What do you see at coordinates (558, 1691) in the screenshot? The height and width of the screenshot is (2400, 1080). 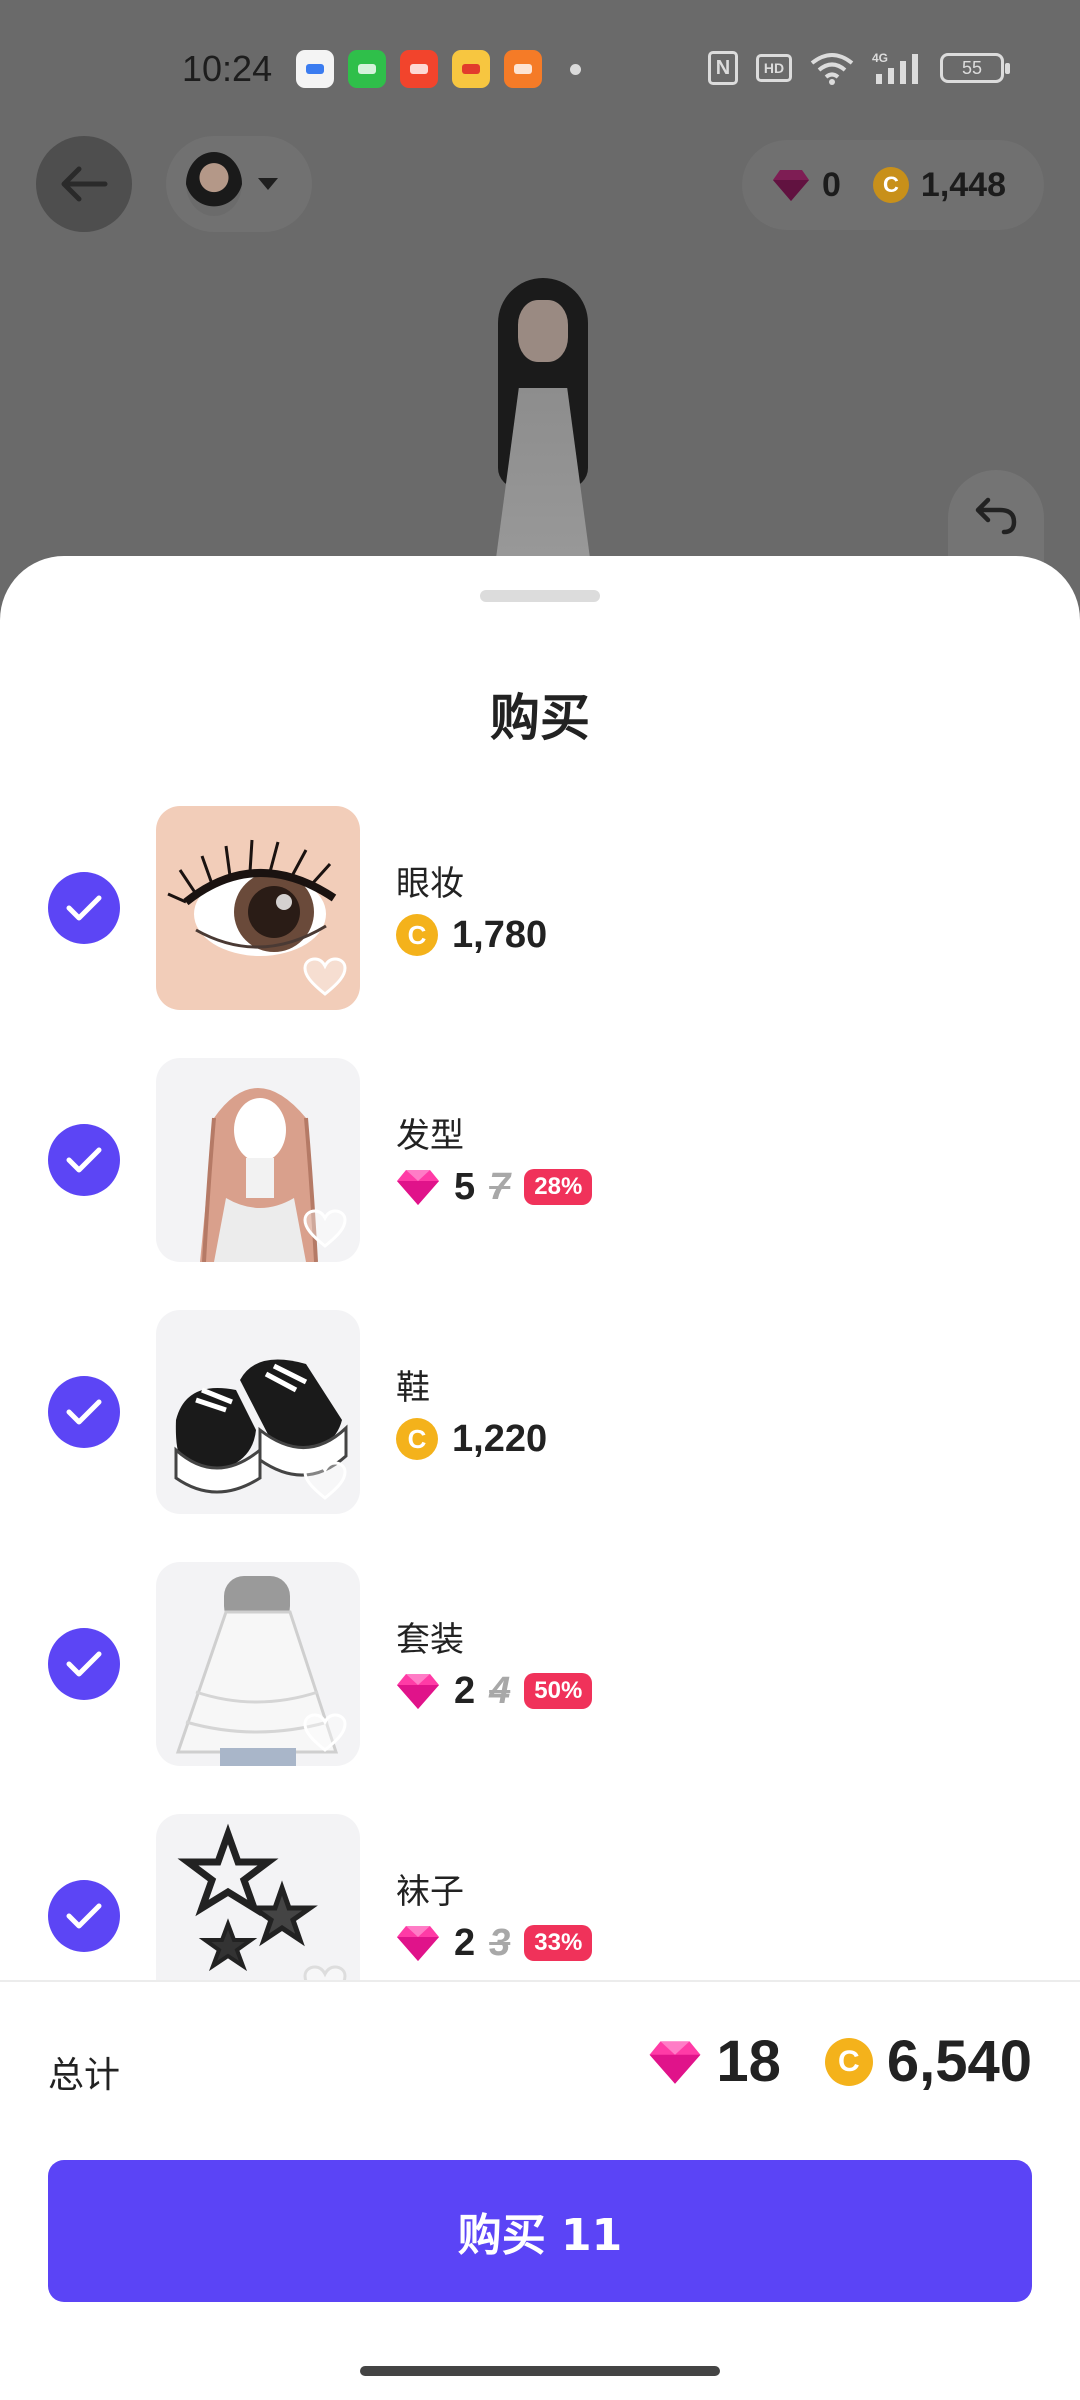 I see `discount-badge: 50%` at bounding box center [558, 1691].